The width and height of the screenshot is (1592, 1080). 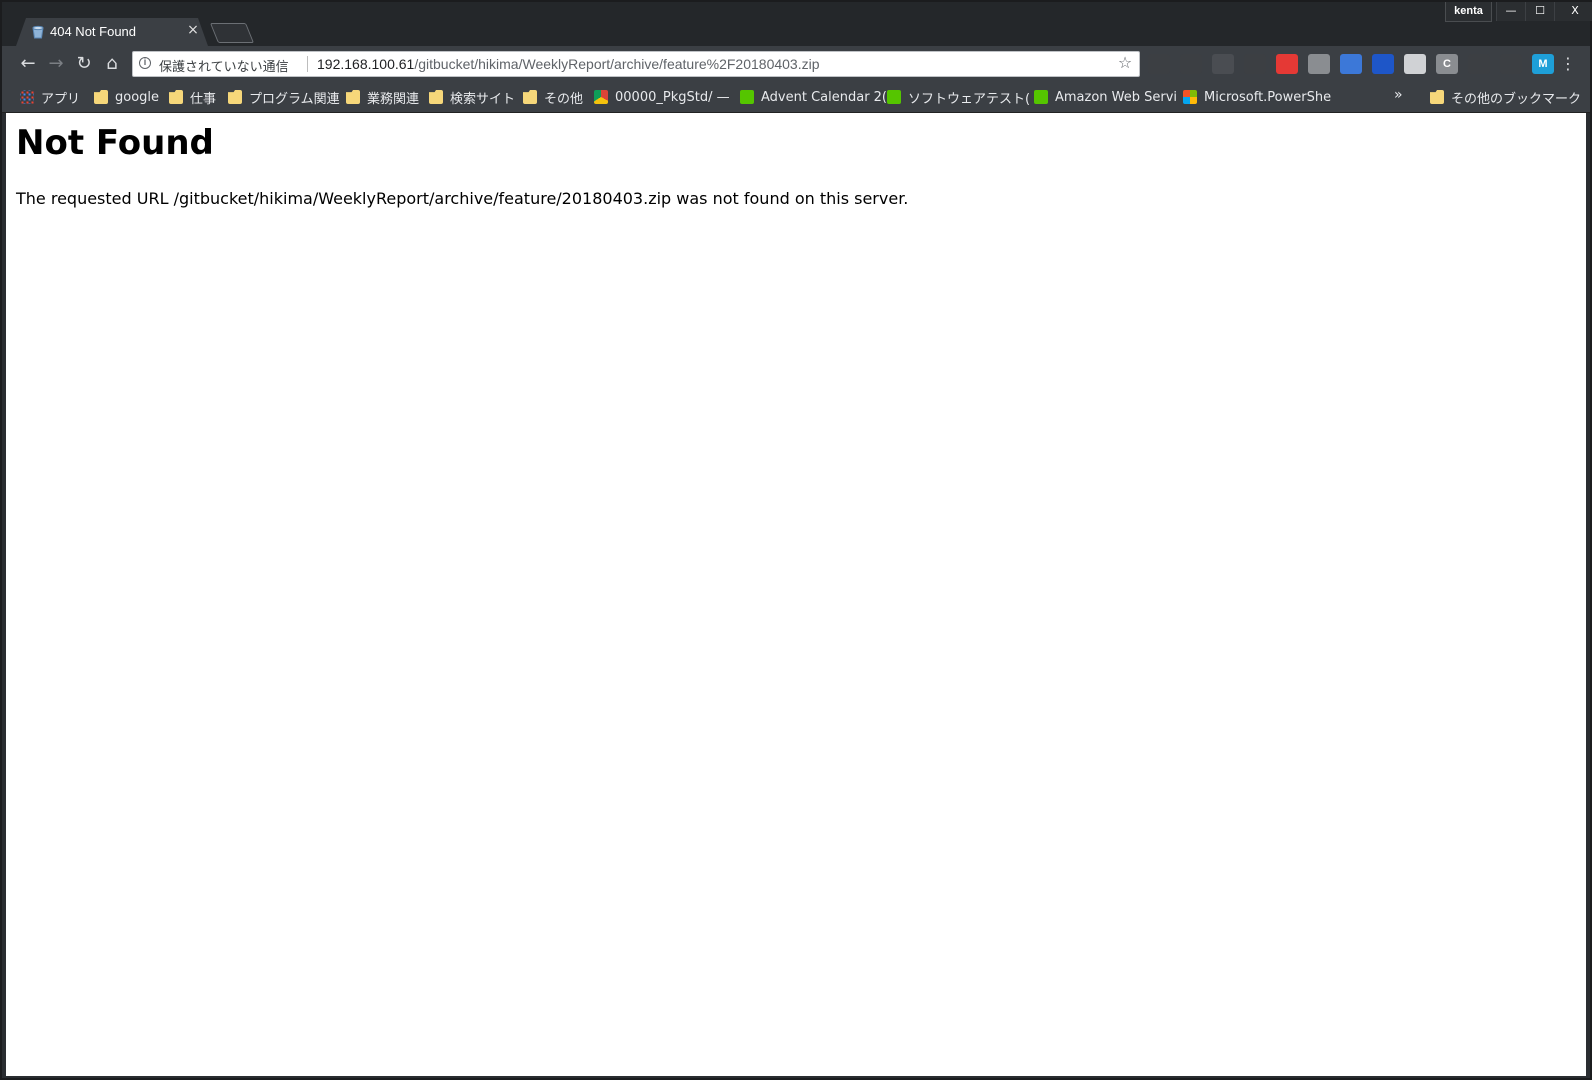 What do you see at coordinates (969, 99) in the screenshot?
I see `bookmark-label: ソフトウェアテスト(` at bounding box center [969, 99].